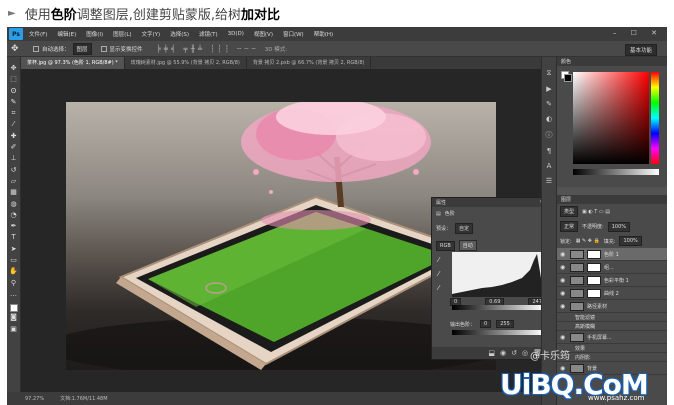 The image size is (674, 405). What do you see at coordinates (612, 254) in the screenshot?
I see `layer-row: ◉ 色阶 1` at bounding box center [612, 254].